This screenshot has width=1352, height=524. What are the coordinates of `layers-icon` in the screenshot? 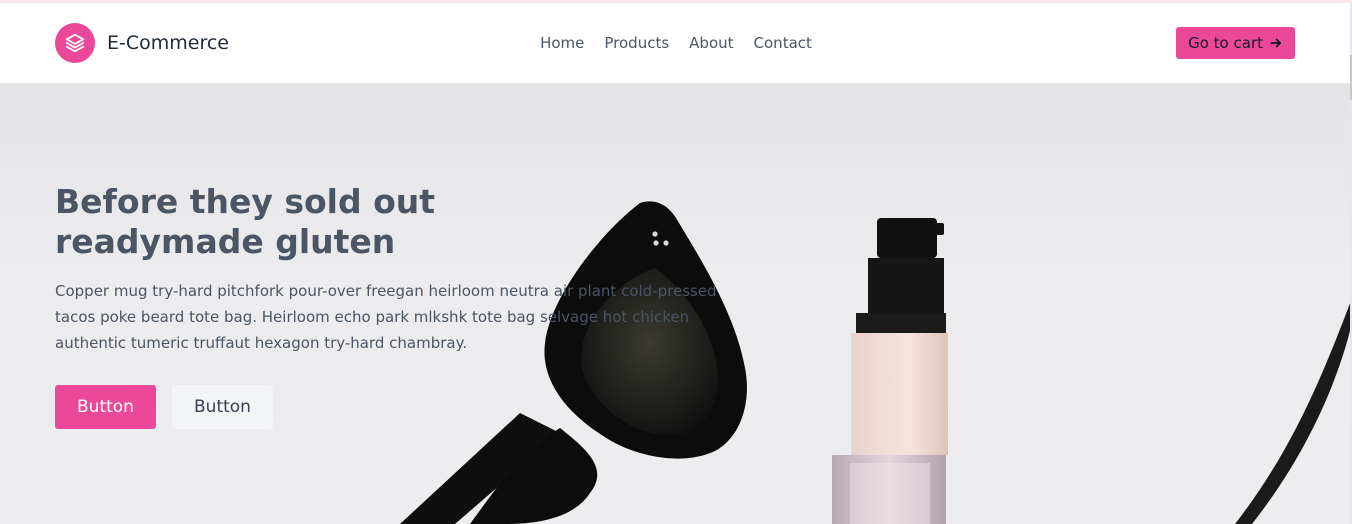 It's located at (75, 43).